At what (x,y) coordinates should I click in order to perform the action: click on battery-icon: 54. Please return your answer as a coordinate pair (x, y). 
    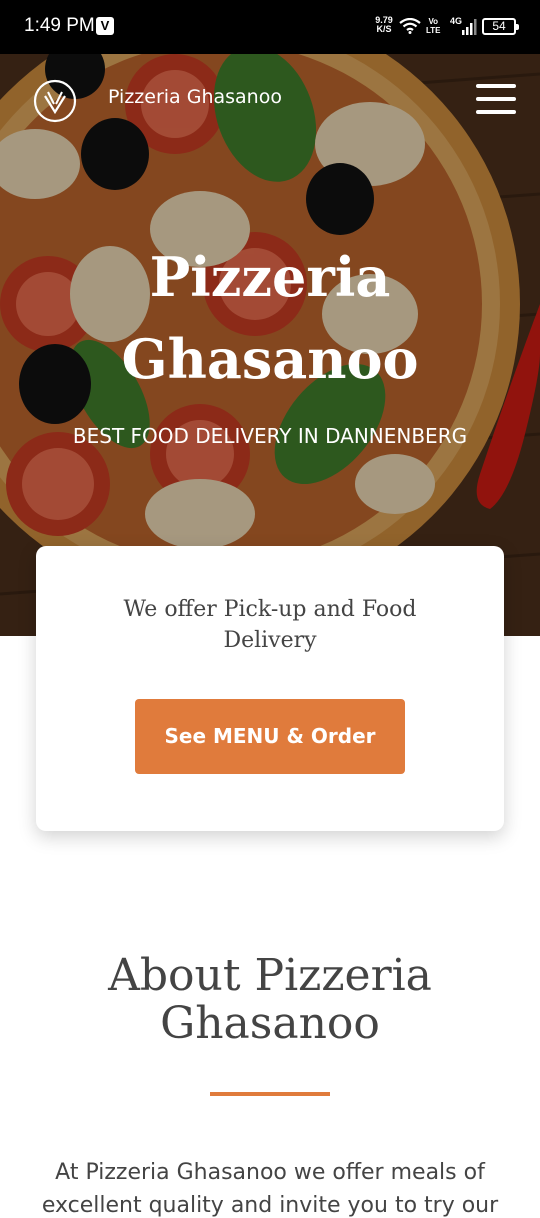
    Looking at the image, I should click on (500, 26).